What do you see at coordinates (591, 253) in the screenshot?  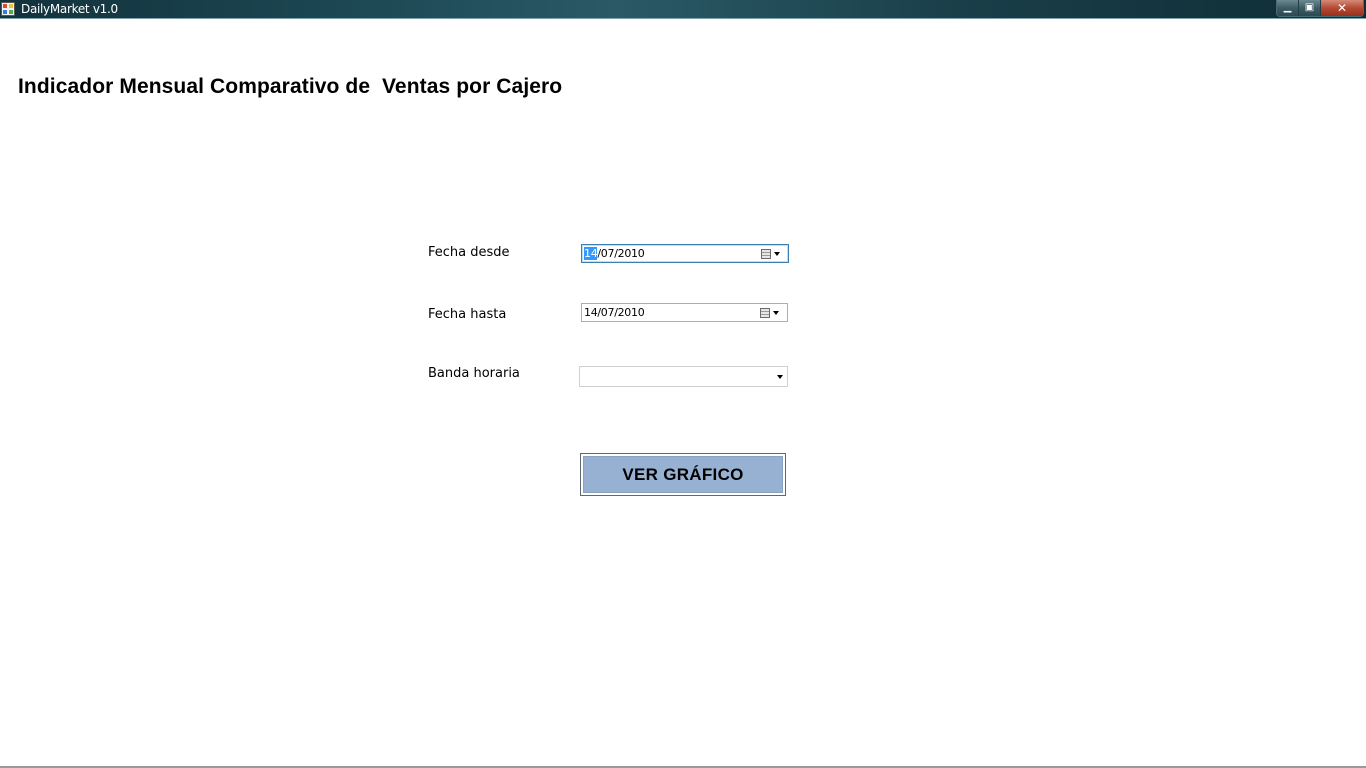 I see `fecha-desde-day-selected: 14` at bounding box center [591, 253].